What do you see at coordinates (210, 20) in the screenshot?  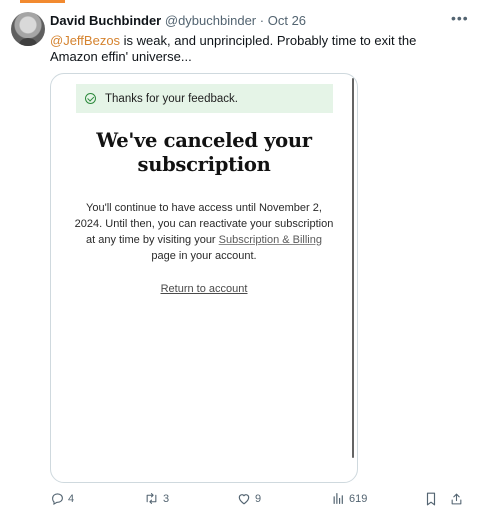 I see `author-handle: @dybuchbinder` at bounding box center [210, 20].